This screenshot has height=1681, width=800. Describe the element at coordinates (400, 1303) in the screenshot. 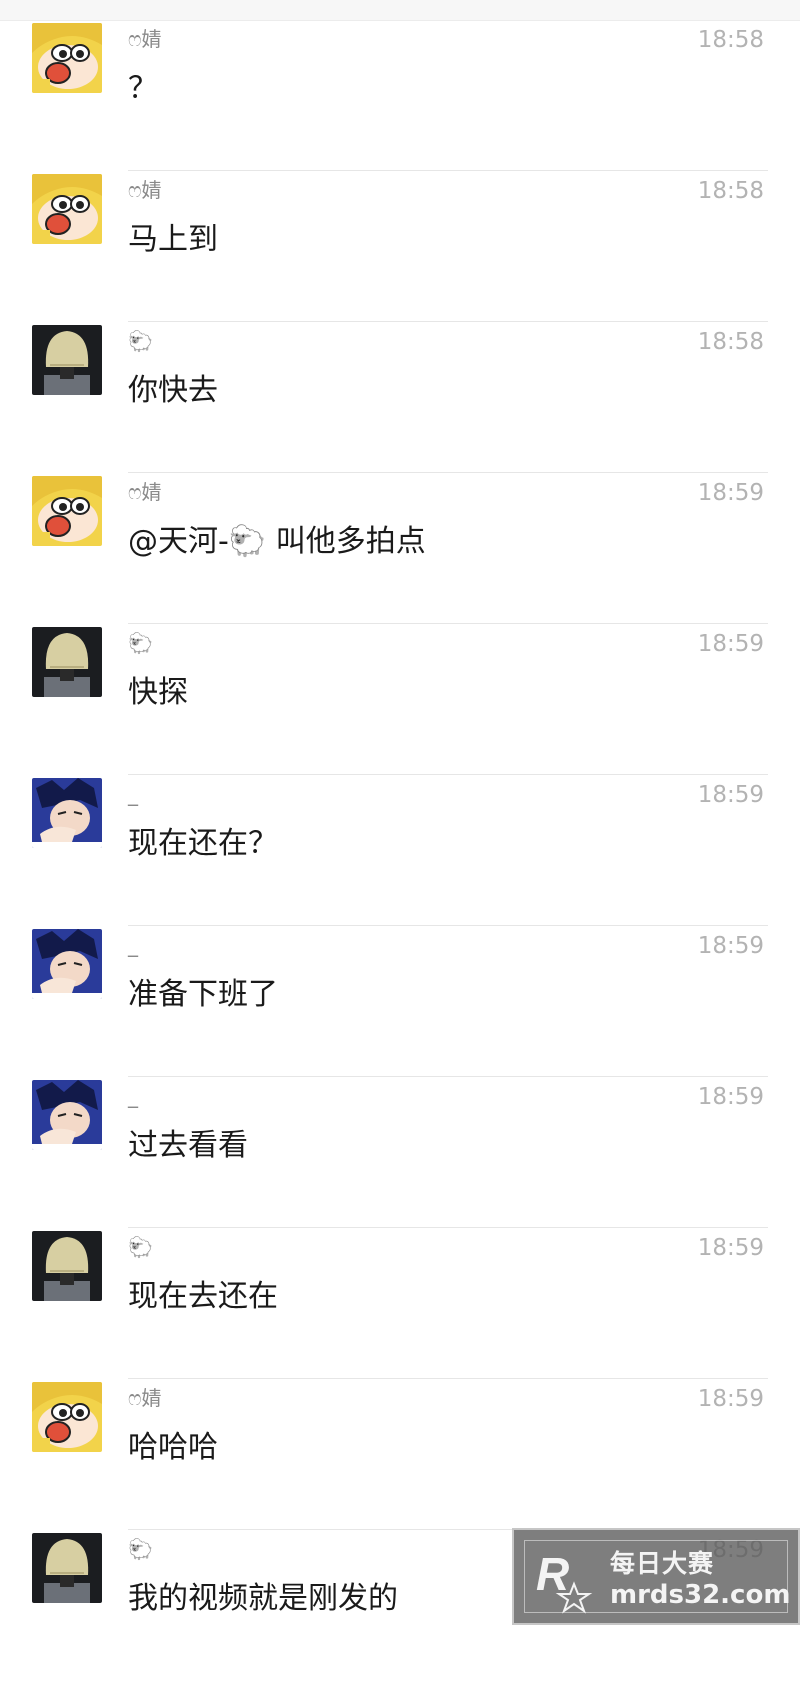

I see `message-row: 🐑 18:59 现在去还在` at that location.